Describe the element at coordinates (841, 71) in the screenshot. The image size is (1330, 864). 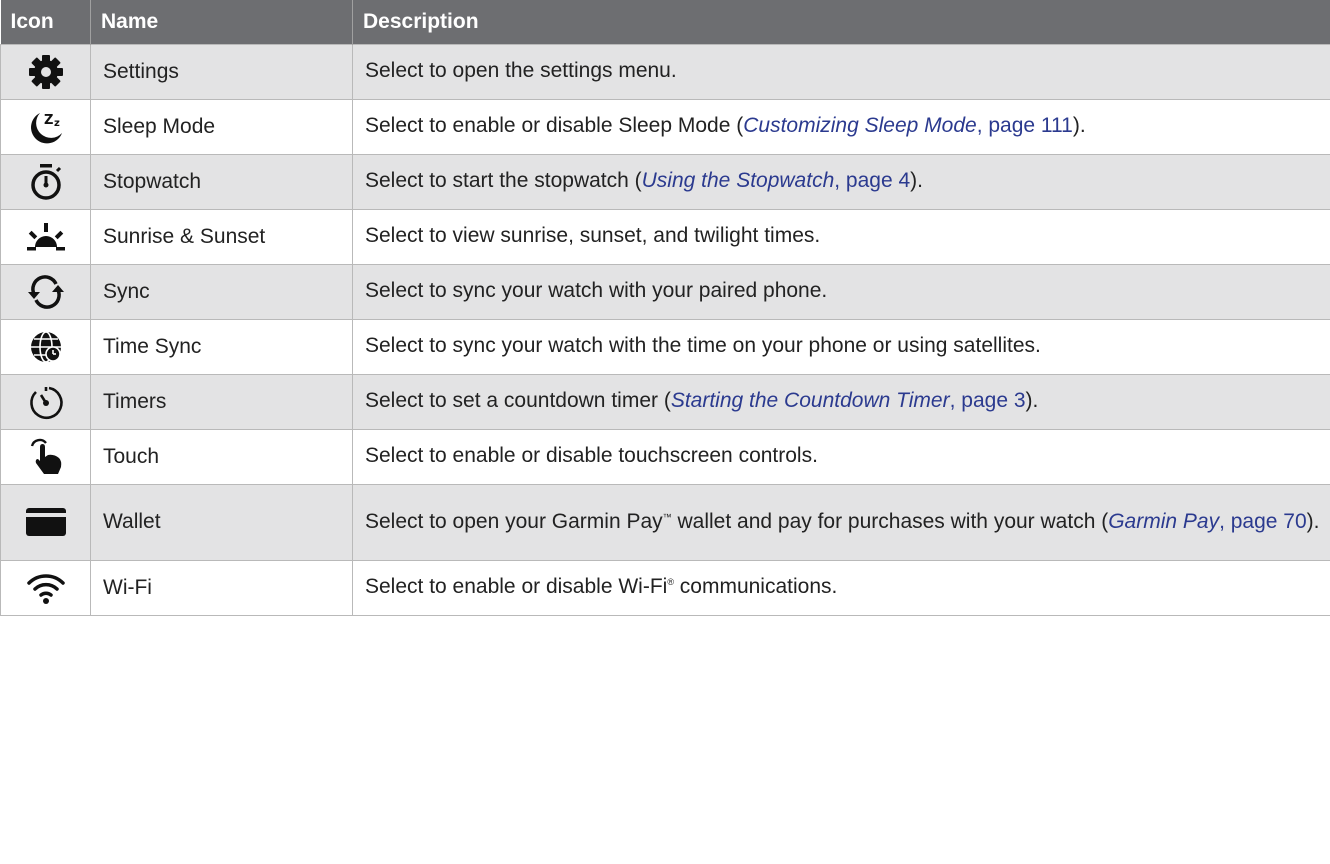
I see `row-description: Select to open the settings menu.` at that location.